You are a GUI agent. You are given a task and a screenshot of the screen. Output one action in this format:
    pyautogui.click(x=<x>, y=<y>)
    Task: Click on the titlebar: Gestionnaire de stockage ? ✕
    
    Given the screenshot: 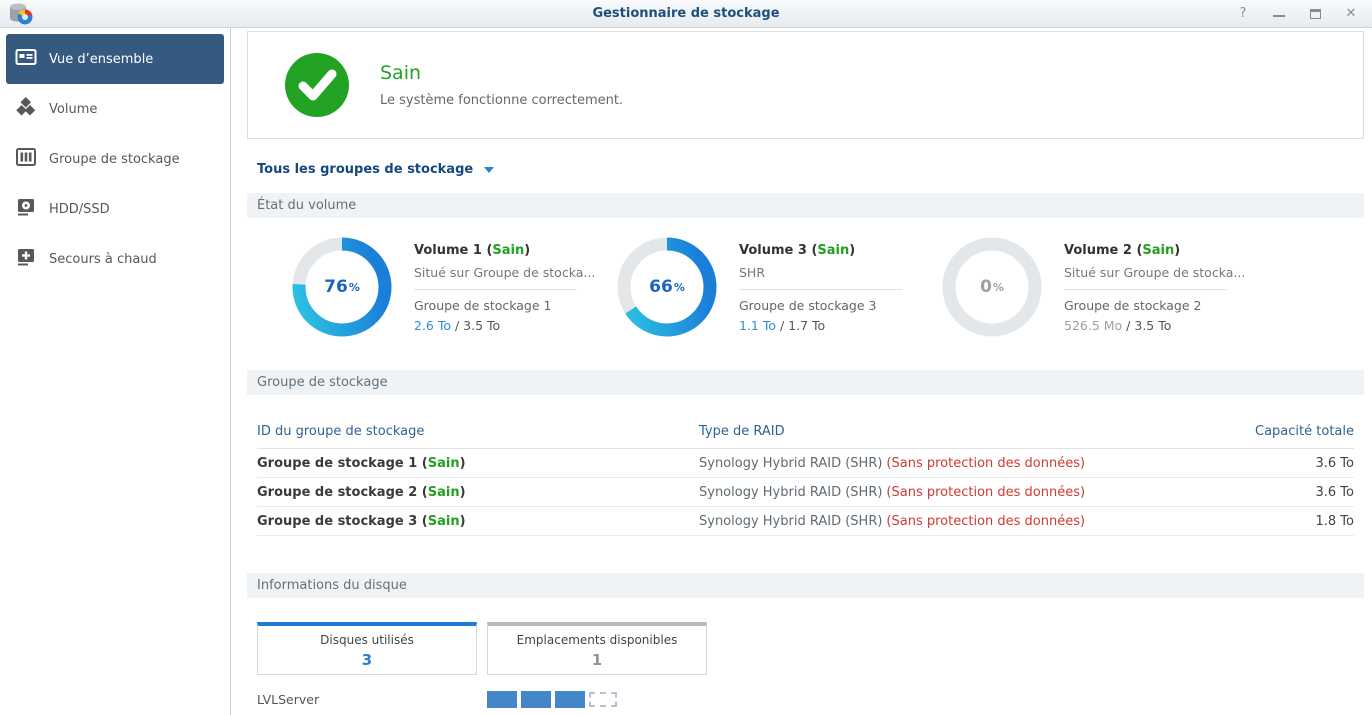 What is the action you would take?
    pyautogui.click(x=686, y=14)
    